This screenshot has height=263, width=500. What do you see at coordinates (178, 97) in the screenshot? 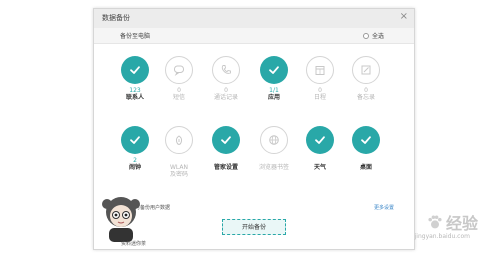
I see `backup-item-label: 短信` at bounding box center [178, 97].